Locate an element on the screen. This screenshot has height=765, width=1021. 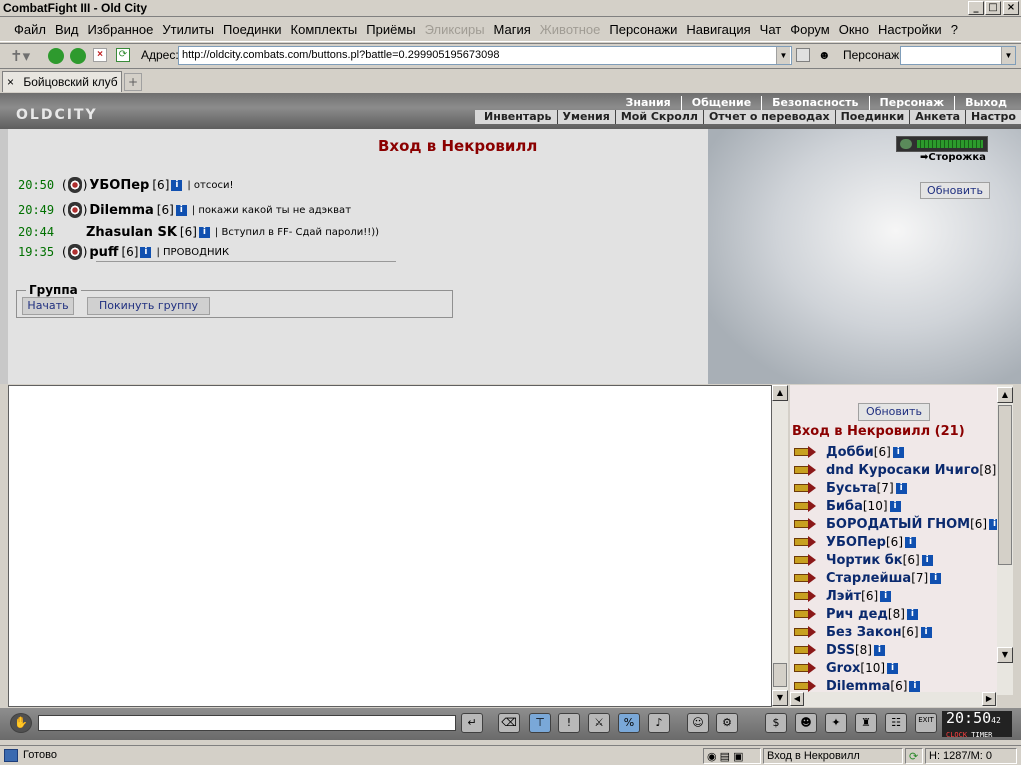
list-scroll-left-icon: ◀ is located at coordinates (797, 699).